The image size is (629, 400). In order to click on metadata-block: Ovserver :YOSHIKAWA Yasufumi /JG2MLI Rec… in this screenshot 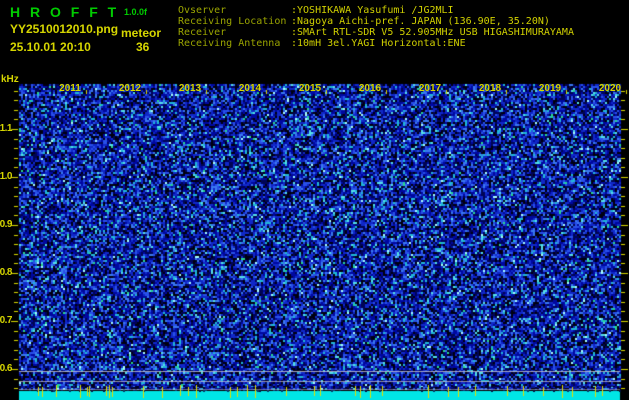, I will do `click(376, 27)`.